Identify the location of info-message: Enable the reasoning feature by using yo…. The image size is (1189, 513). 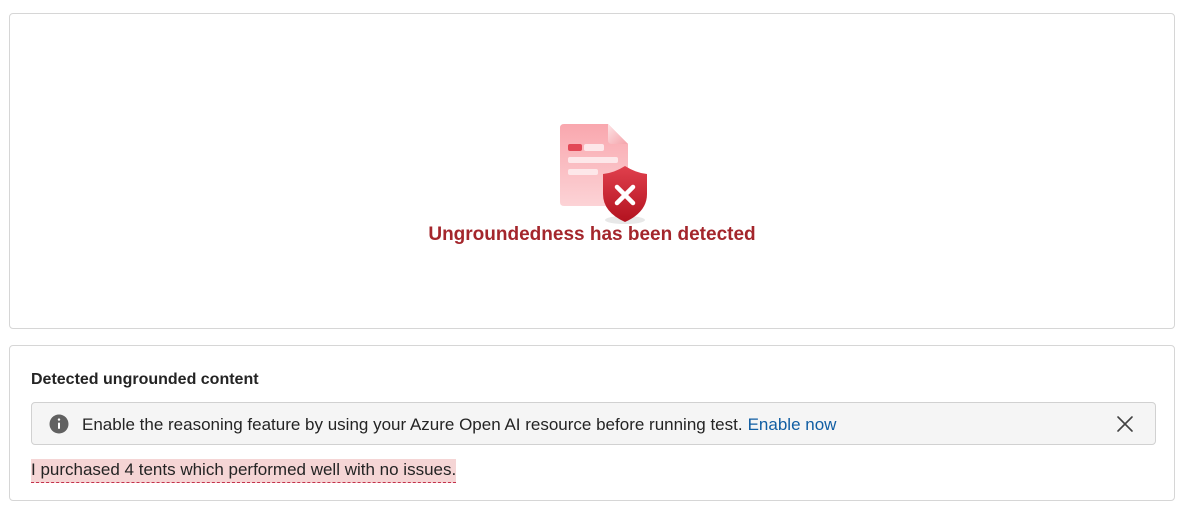
(459, 425).